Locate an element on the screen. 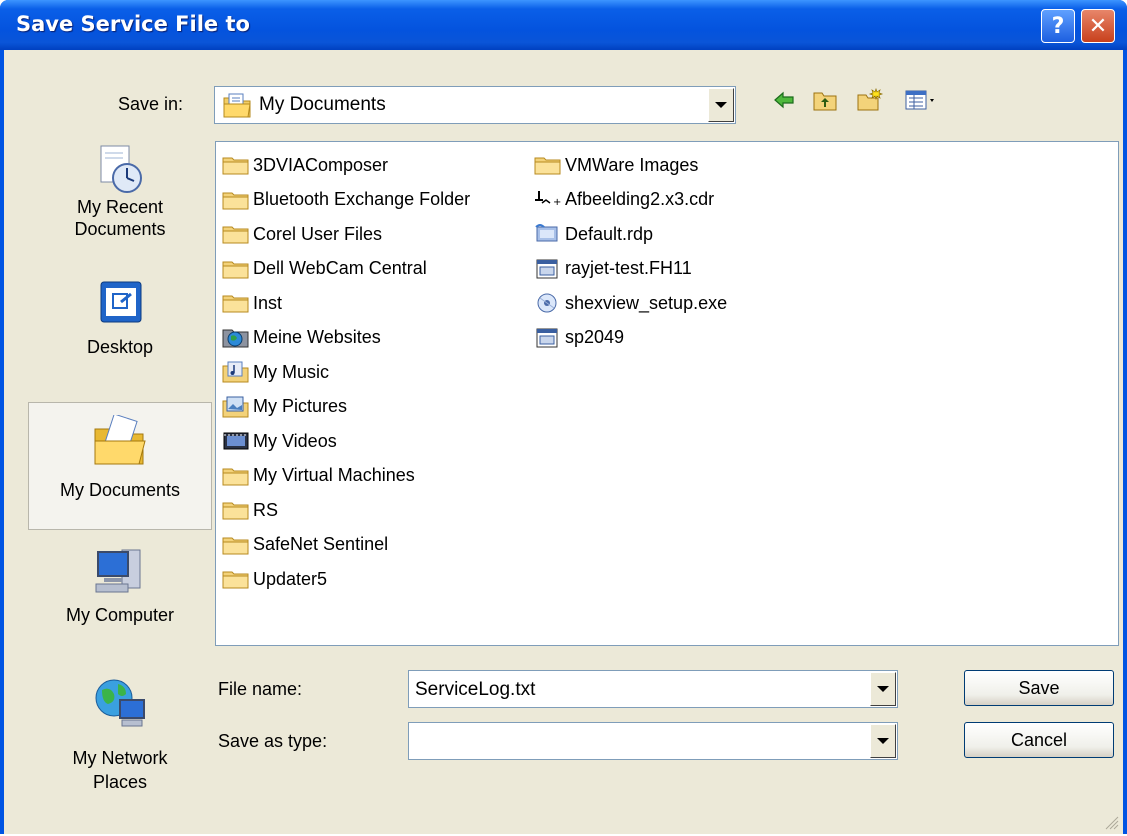  file-name: Corel User Files is located at coordinates (318, 233).